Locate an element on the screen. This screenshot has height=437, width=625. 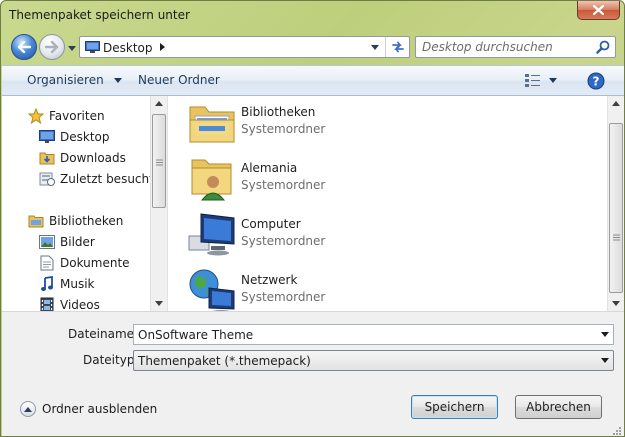
refresh-icon is located at coordinates (397, 47).